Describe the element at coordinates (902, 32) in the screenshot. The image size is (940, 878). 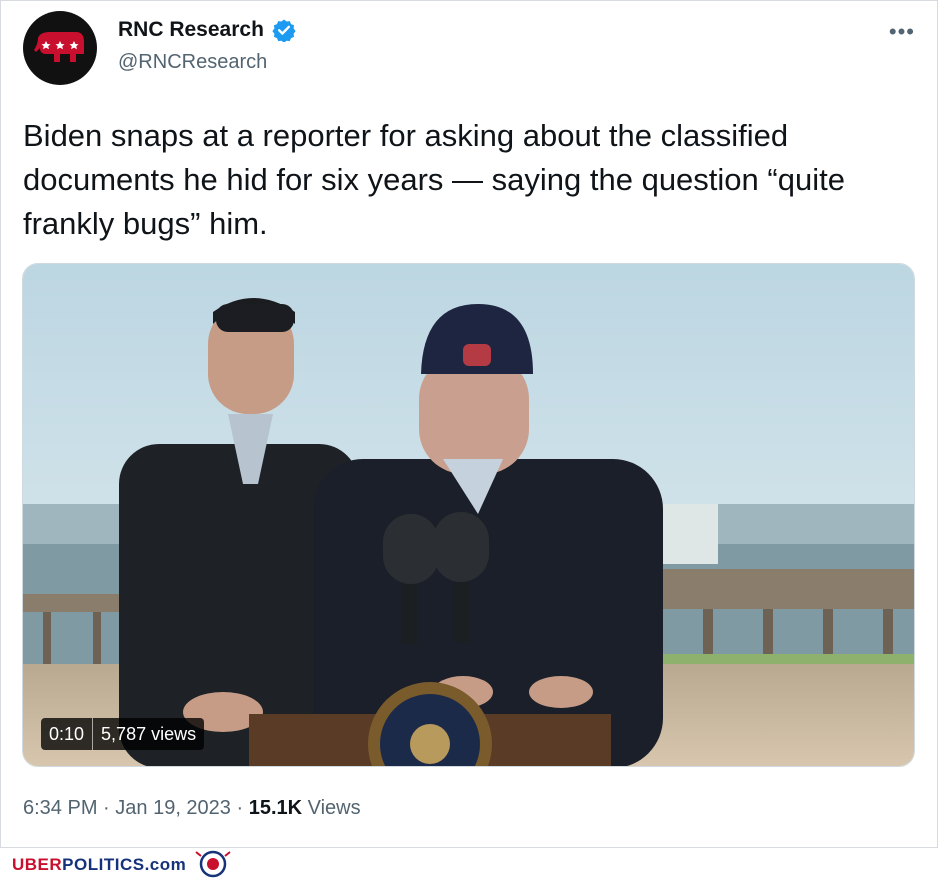
I see `more-dots-icon: •••` at that location.